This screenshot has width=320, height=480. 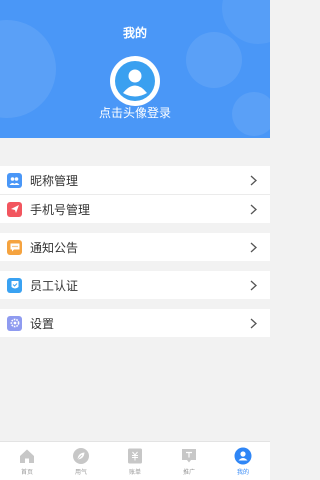 I want to click on tab-label: 推广, so click(x=188, y=472).